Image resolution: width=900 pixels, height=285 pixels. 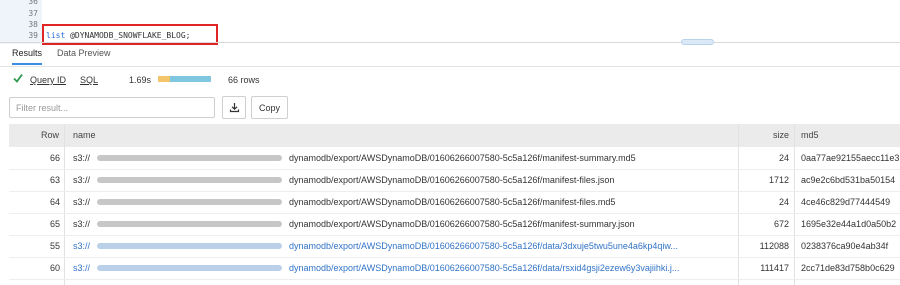 What do you see at coordinates (774, 246) in the screenshot?
I see `size-cell: 112088` at bounding box center [774, 246].